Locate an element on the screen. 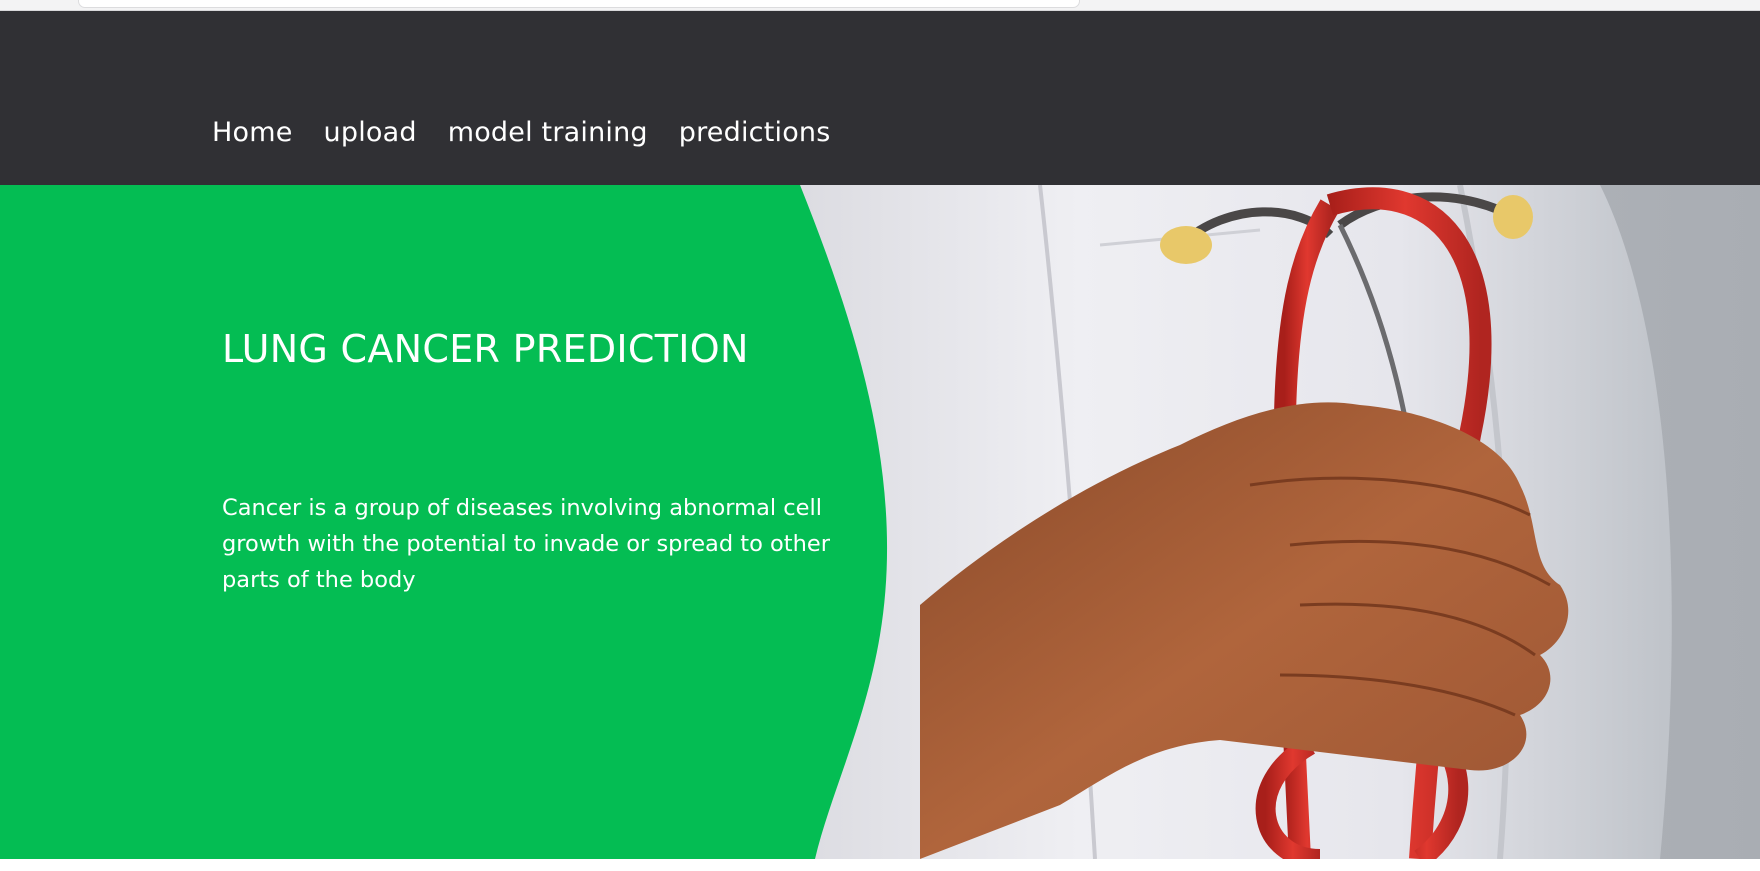 The height and width of the screenshot is (871, 1760). nav-link-upload: upload is located at coordinates (370, 132).